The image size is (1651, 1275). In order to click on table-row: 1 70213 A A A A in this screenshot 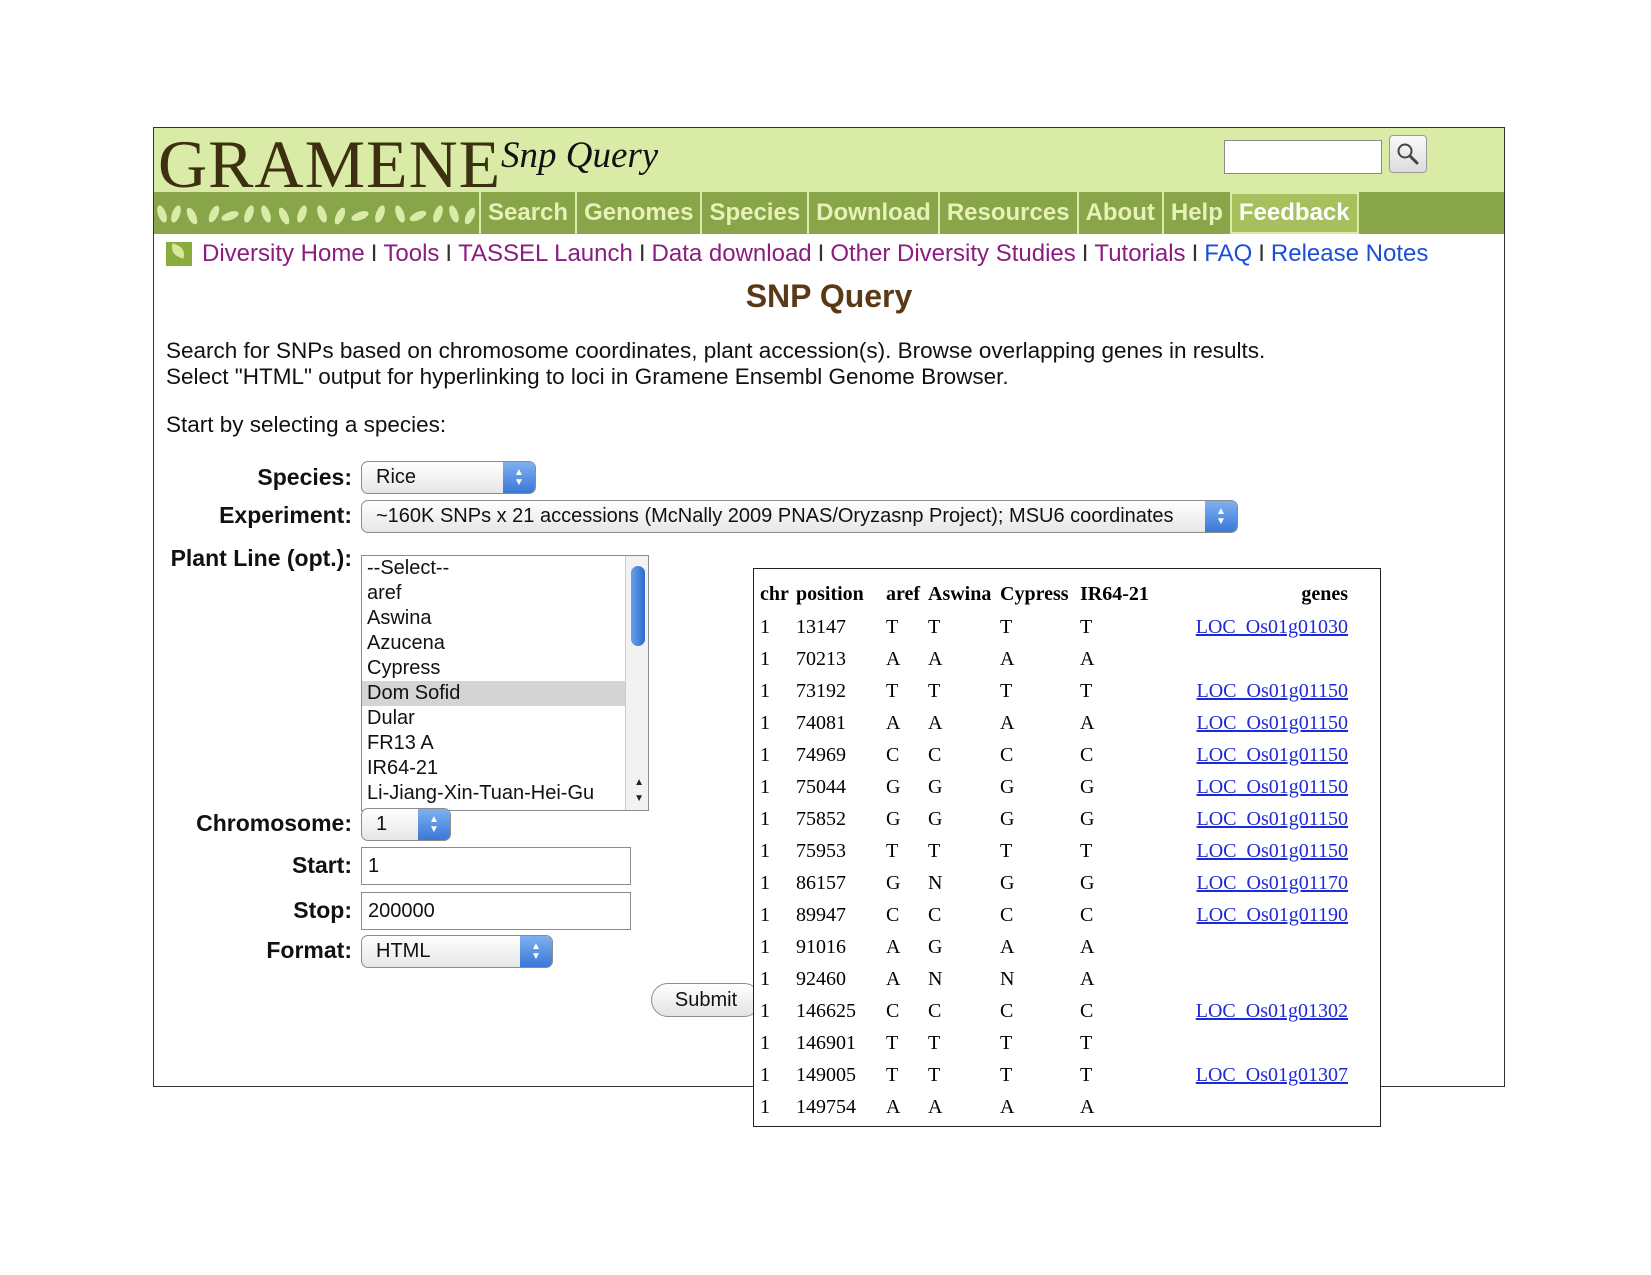, I will do `click(1054, 659)`.